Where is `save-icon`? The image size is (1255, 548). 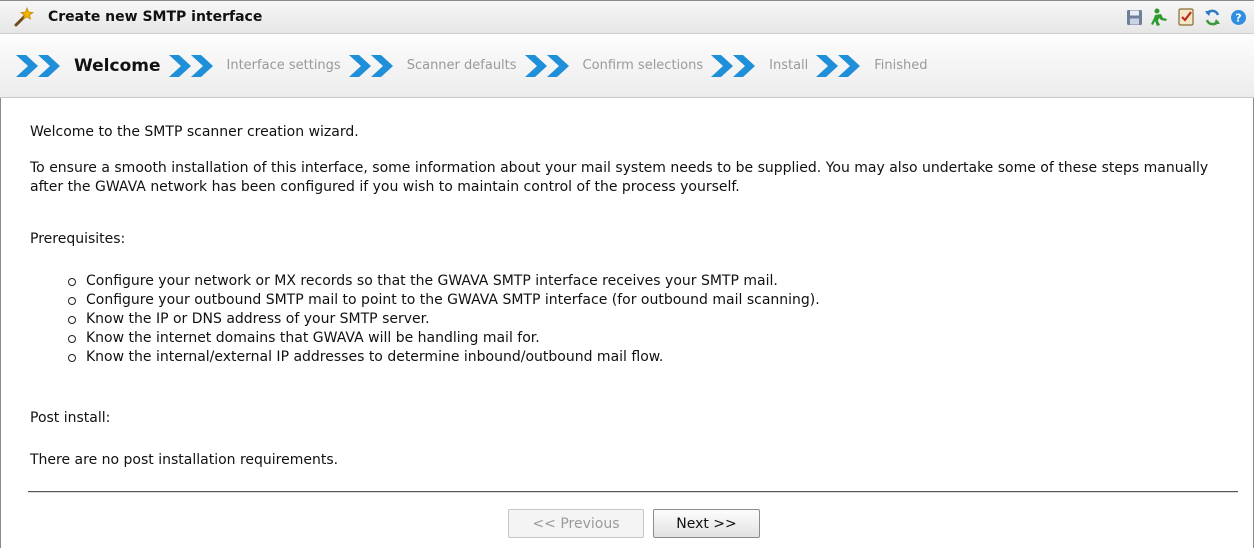 save-icon is located at coordinates (1134, 17).